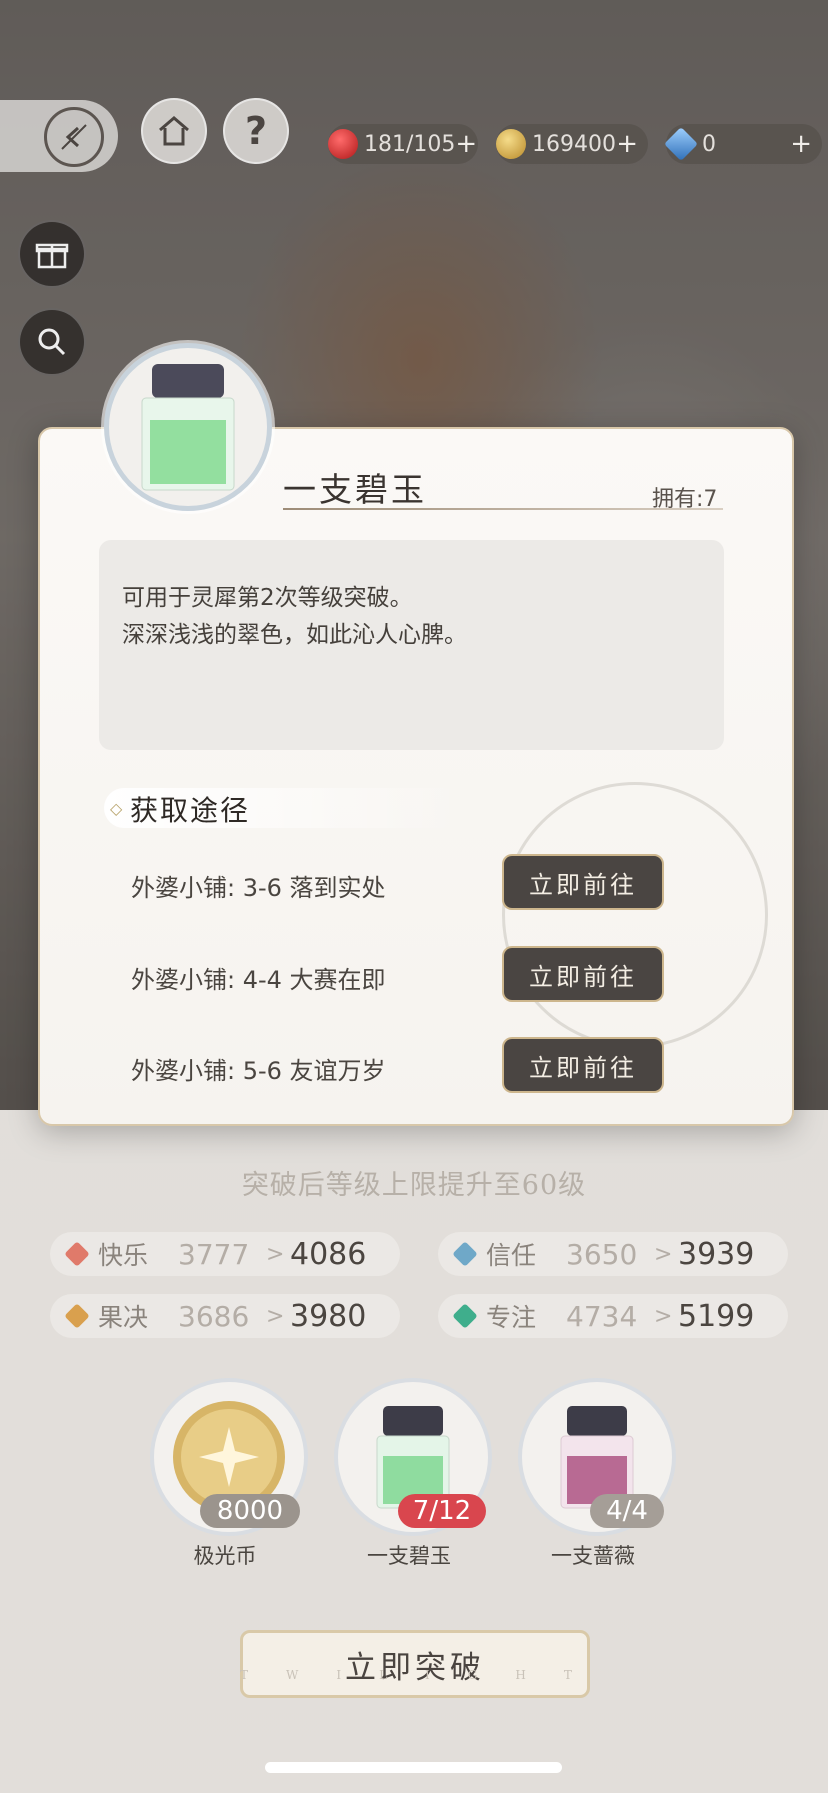 The width and height of the screenshot is (828, 1793). Describe the element at coordinates (355, 489) in the screenshot. I see `item-name: 一支碧玉` at that location.